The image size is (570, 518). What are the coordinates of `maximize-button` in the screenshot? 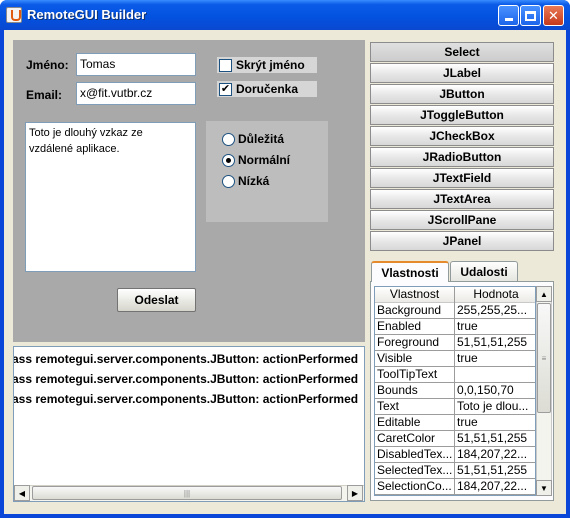 It's located at (530, 15).